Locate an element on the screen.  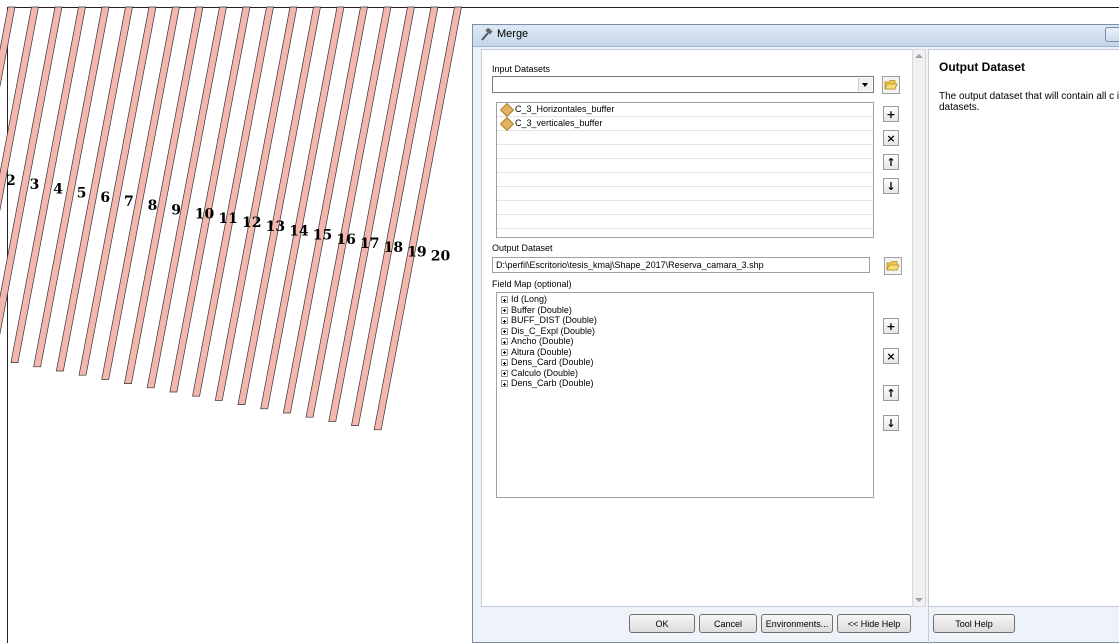
output-dataset-label: Output Dataset is located at coordinates (522, 248).